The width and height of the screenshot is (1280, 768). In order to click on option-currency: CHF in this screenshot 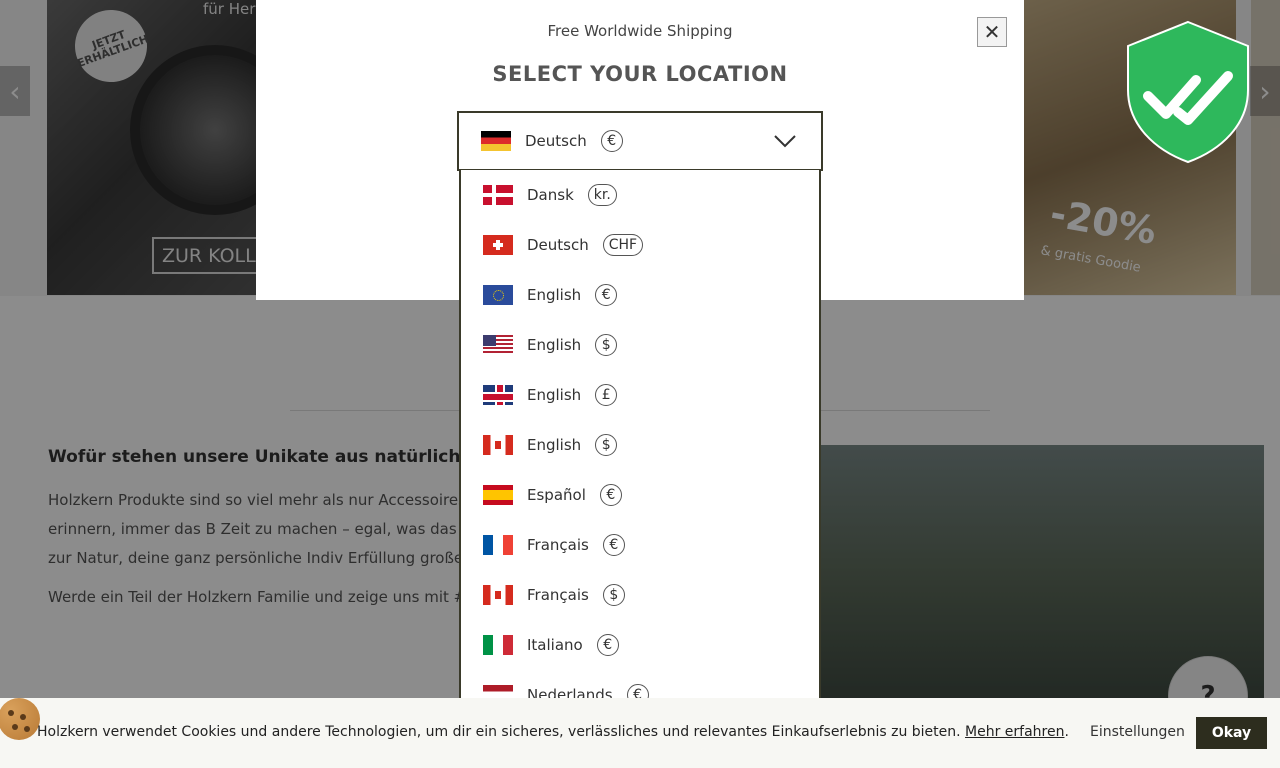, I will do `click(623, 245)`.